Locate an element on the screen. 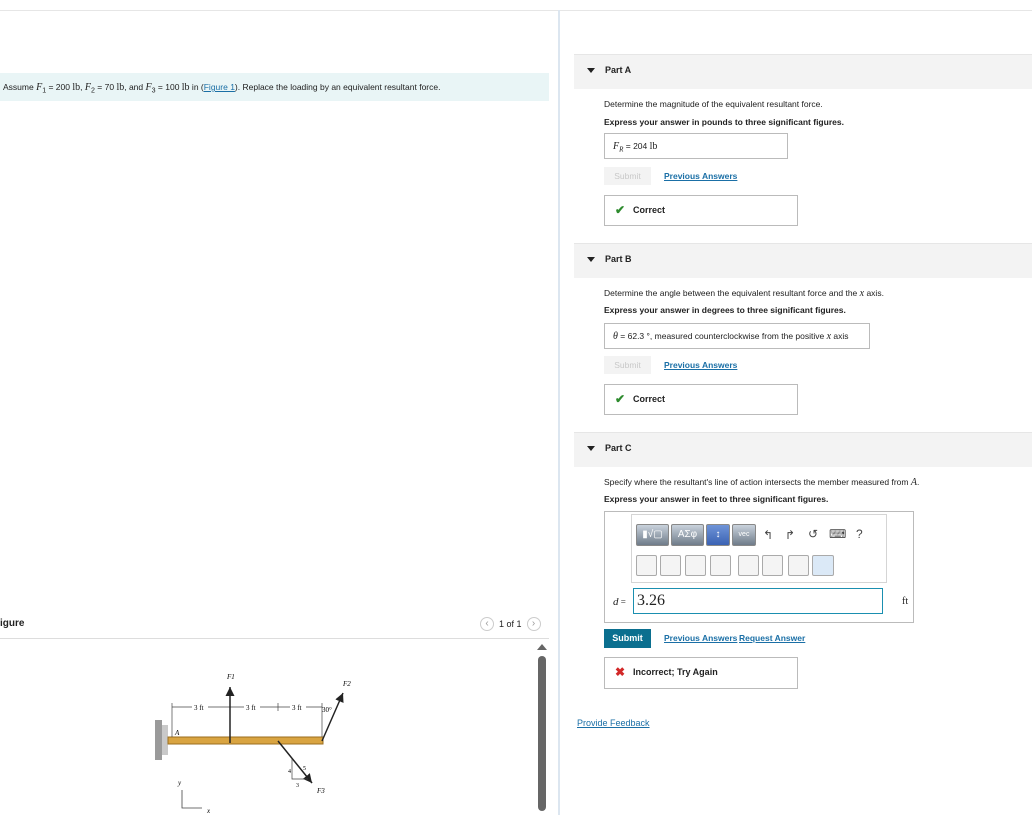  figure-diagram: 3 ft 3 ft 3 ft F1 F2 30° F3 4 5 3 A y x is located at coordinates (253, 744).